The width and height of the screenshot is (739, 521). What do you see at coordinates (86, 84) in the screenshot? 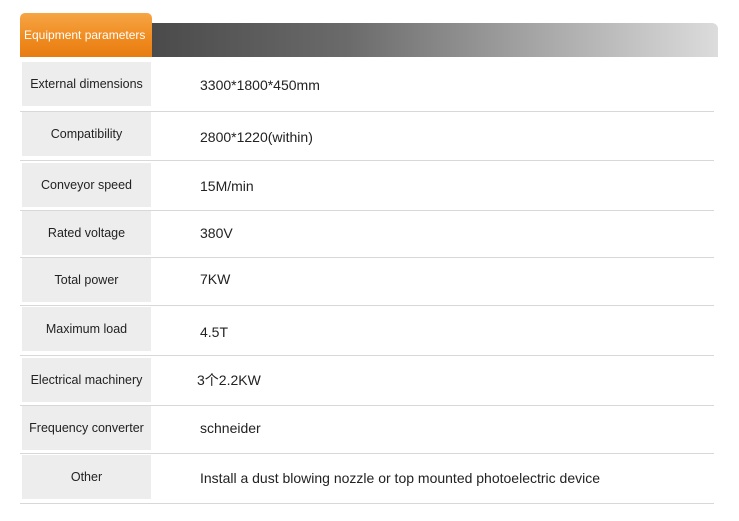
I see `row-label: External dimensions` at bounding box center [86, 84].